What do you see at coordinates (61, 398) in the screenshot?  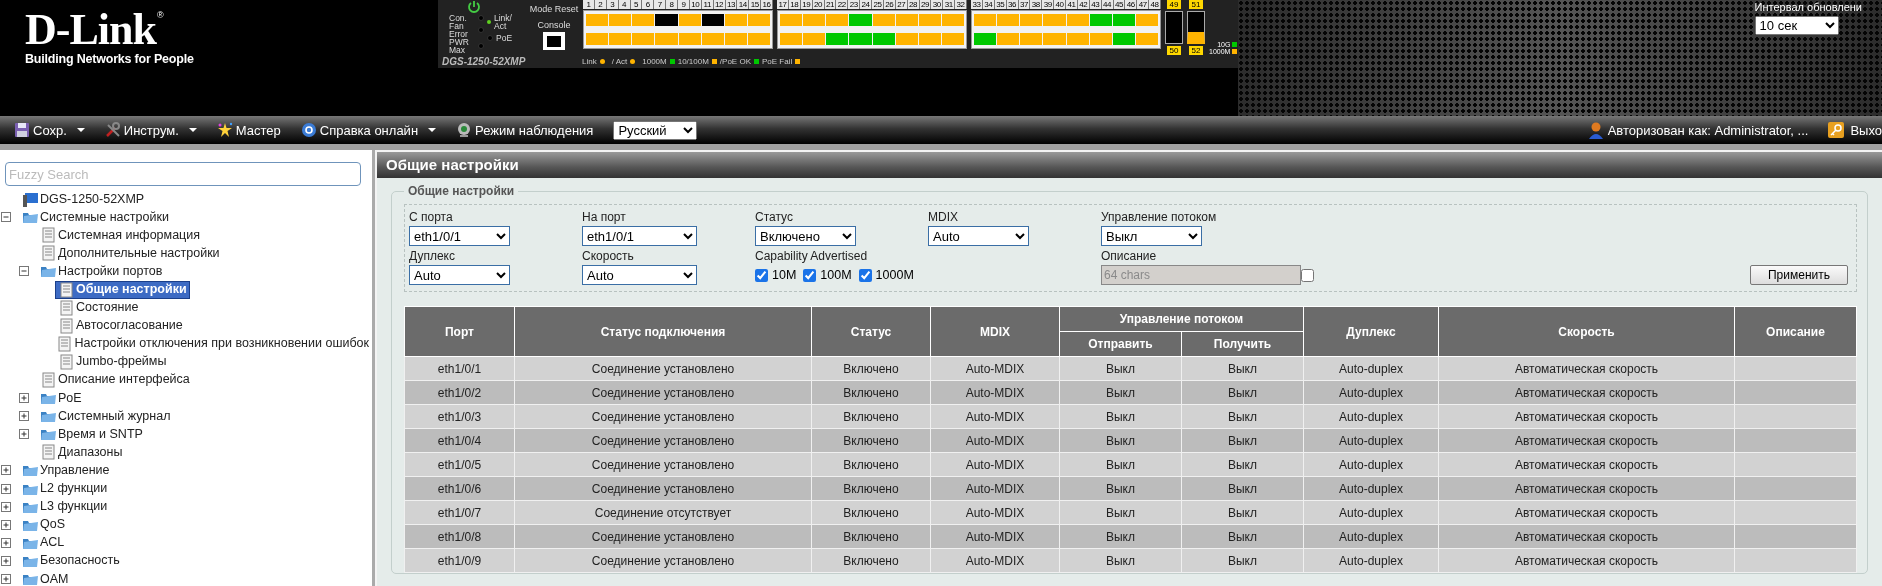 I see `tree-item: PoE` at bounding box center [61, 398].